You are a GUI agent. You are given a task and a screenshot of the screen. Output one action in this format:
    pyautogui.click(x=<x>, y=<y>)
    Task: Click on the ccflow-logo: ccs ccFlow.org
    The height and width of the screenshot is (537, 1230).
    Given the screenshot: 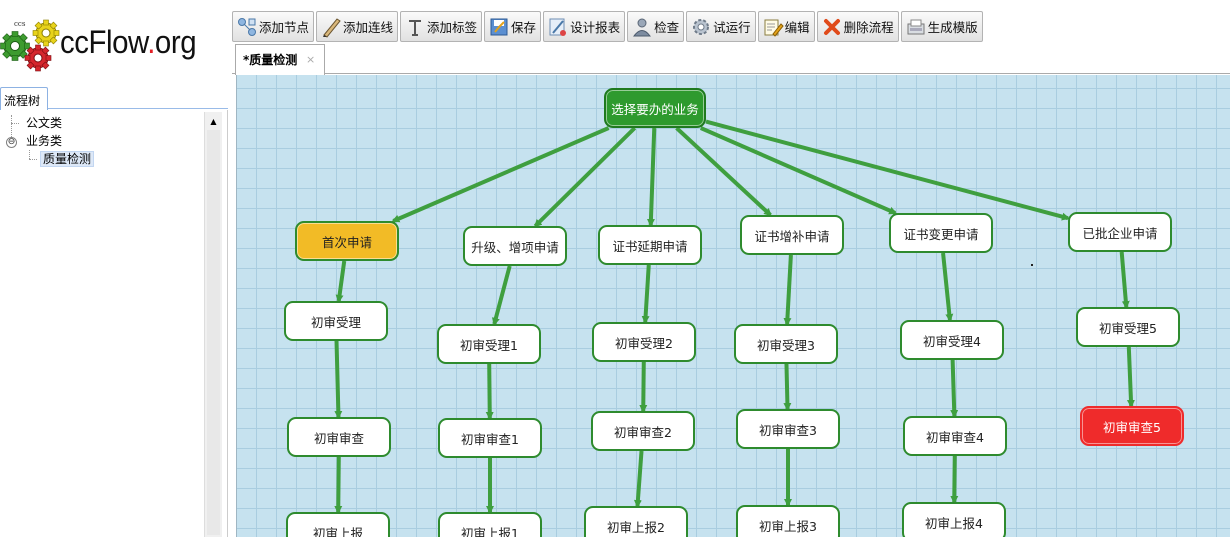 What is the action you would take?
    pyautogui.click(x=112, y=44)
    